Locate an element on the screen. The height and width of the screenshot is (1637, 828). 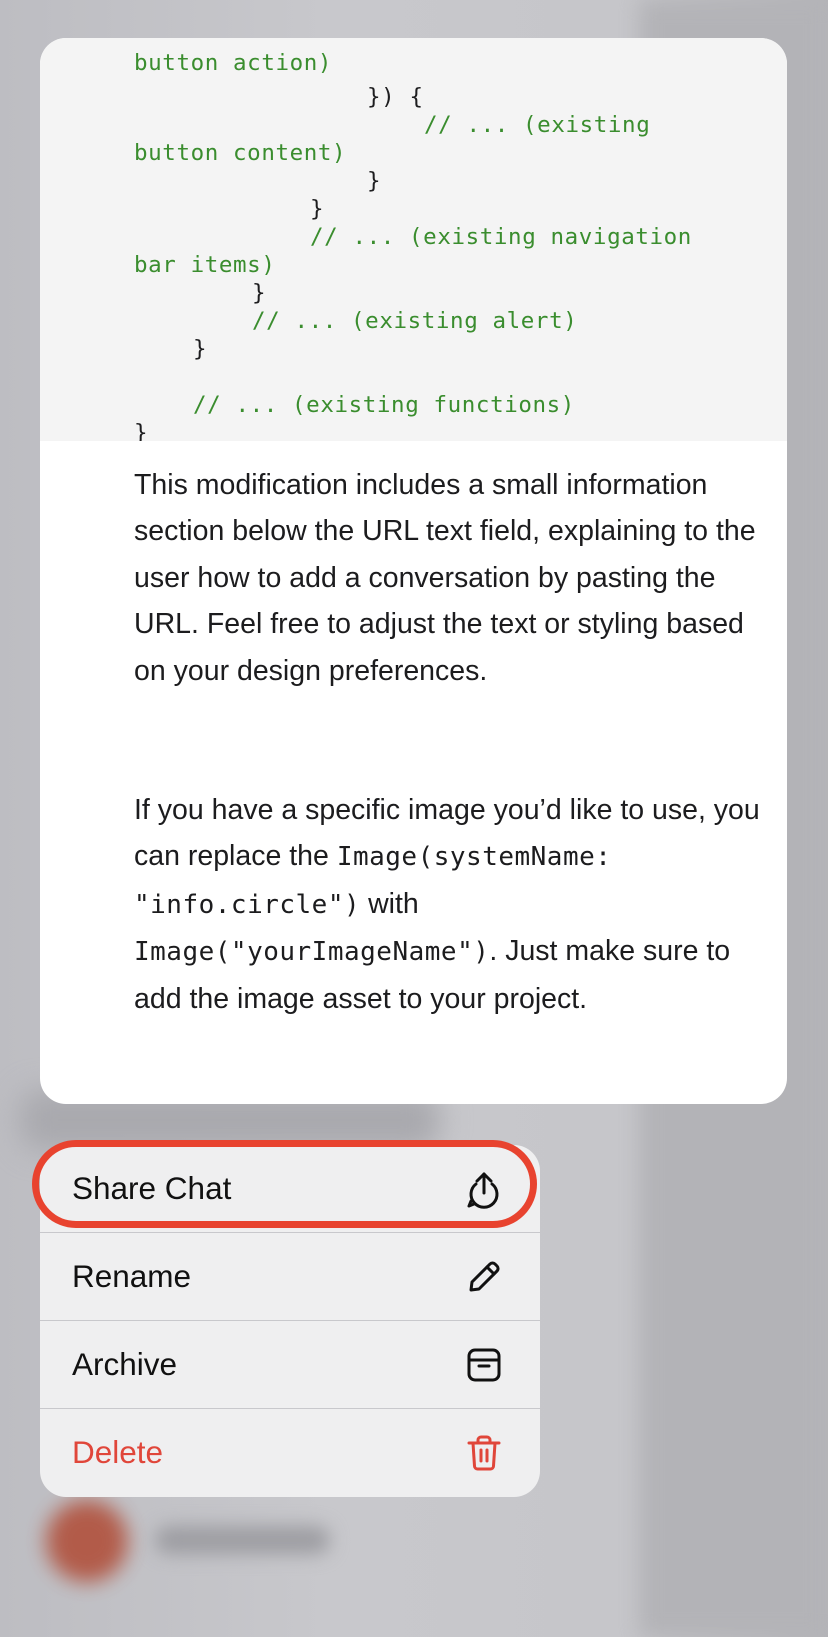
pencil-icon is located at coordinates (484, 1277).